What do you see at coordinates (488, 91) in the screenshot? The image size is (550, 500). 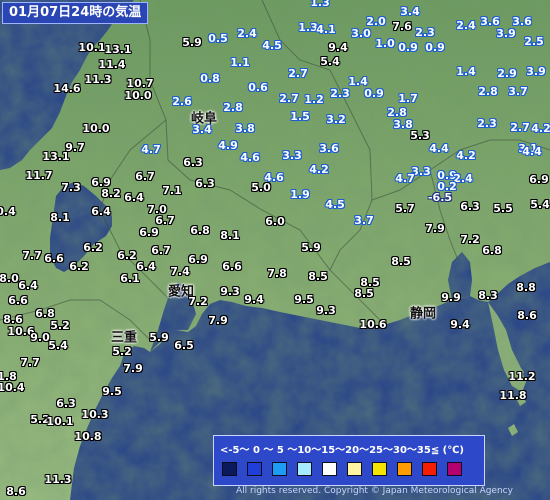 I see `temperature-label: 2.8` at bounding box center [488, 91].